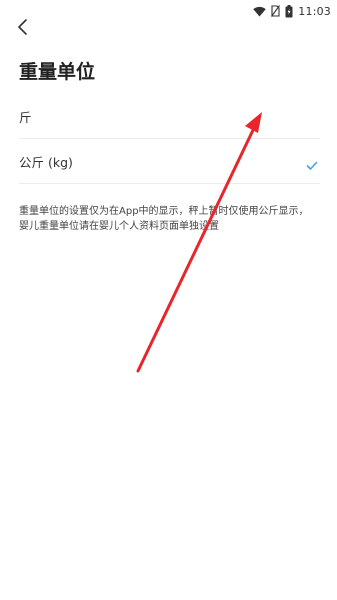 The height and width of the screenshot is (600, 337). I want to click on status-time: 11:03, so click(314, 11).